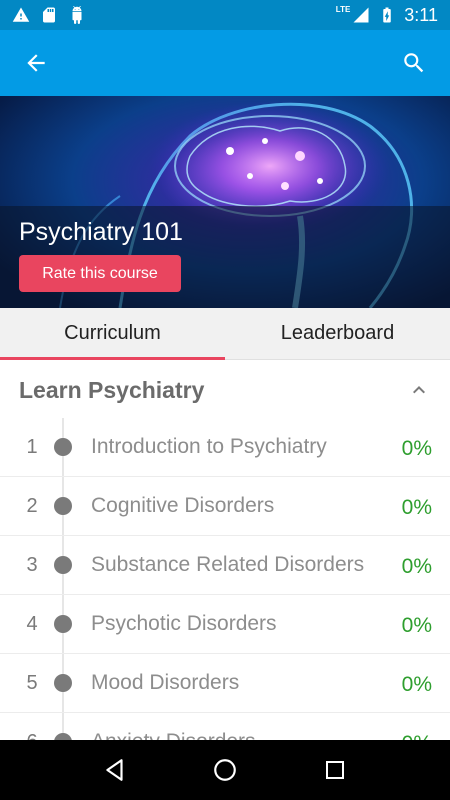 The width and height of the screenshot is (450, 800). Describe the element at coordinates (173, 735) in the screenshot. I see `lesson-title: Anxiety Disorders` at that location.